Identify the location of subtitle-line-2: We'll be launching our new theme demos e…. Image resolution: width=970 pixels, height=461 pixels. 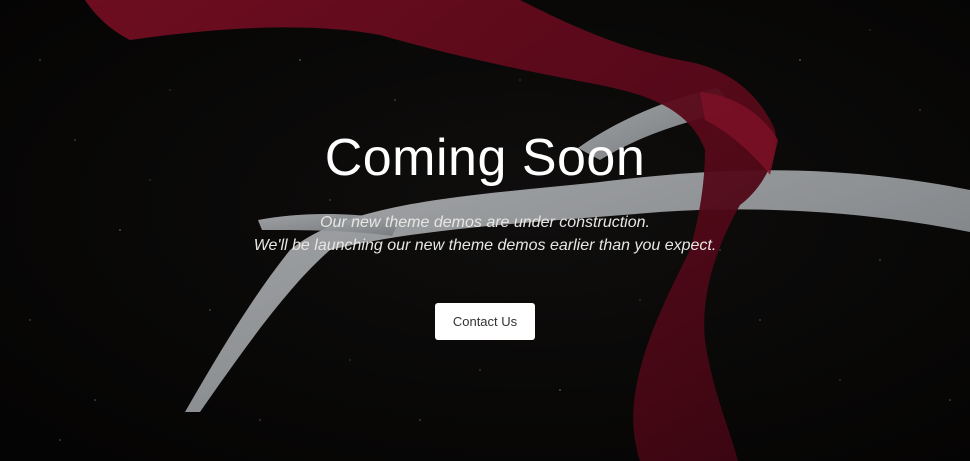
(485, 245).